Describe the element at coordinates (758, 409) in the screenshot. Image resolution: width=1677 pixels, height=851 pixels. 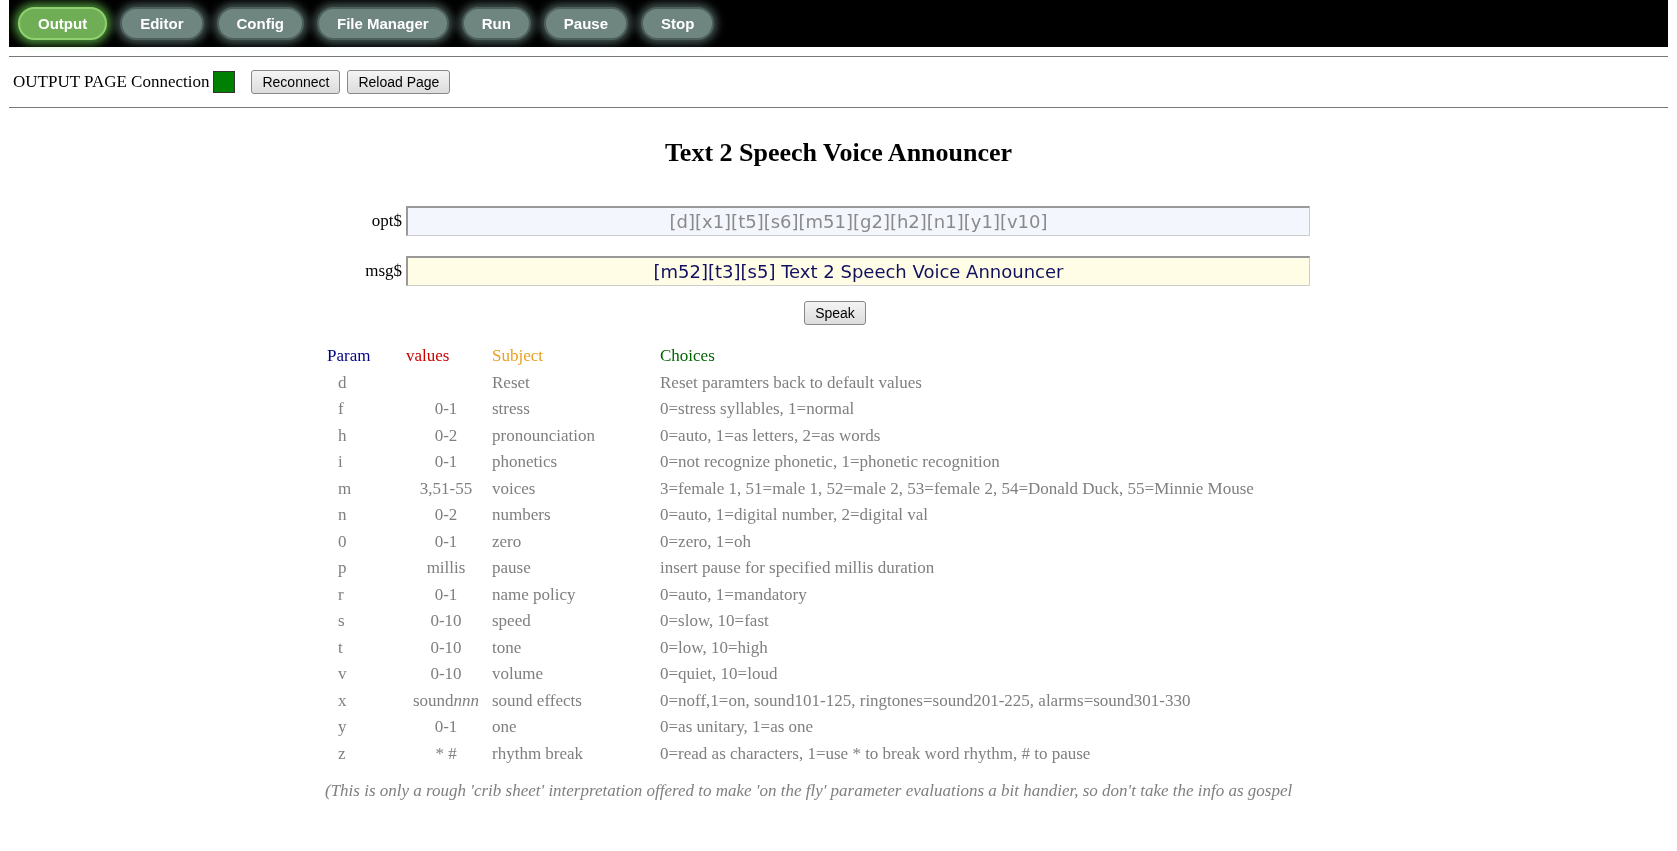
I see `table-cell-text: 0=stress syllables, 1=normal` at that location.